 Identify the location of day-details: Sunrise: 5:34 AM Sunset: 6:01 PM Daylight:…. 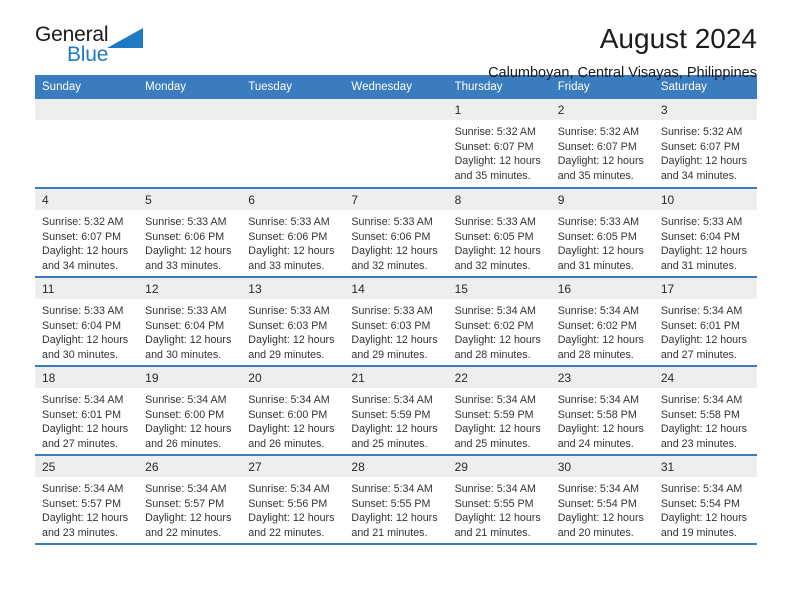
(87, 421).